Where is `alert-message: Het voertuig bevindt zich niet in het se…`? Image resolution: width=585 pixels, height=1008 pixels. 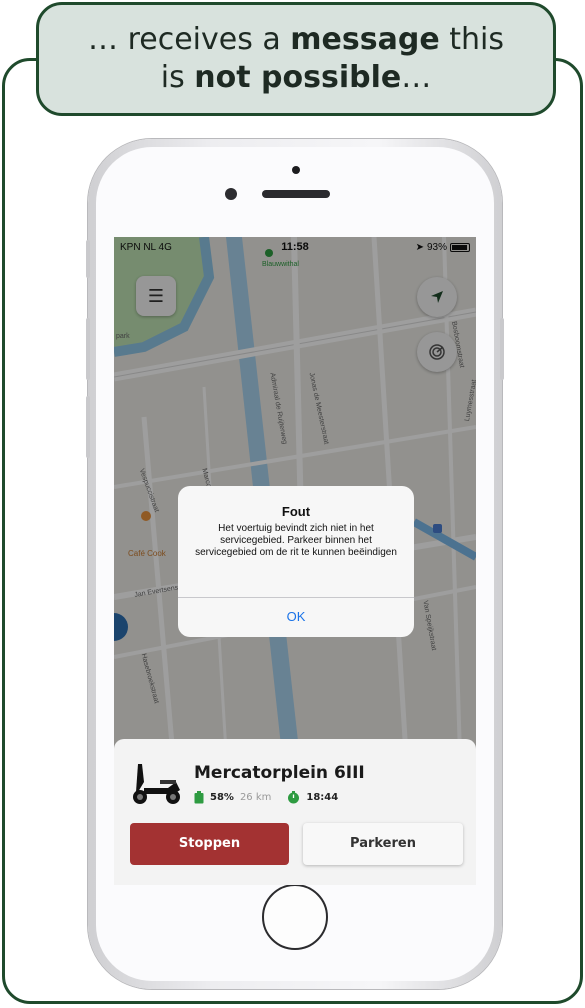 alert-message: Het voertuig bevindt zich niet in het se… is located at coordinates (296, 540).